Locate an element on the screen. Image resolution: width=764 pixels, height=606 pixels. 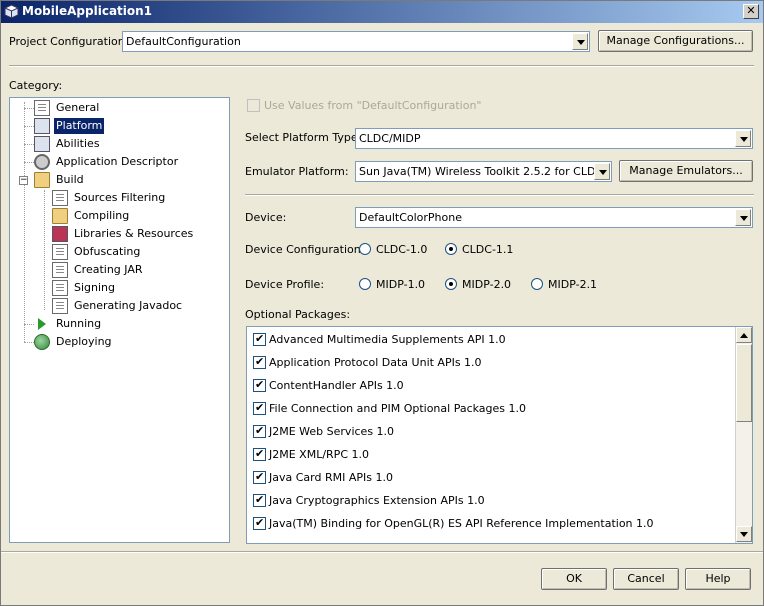
folder-icon is located at coordinates (42, 180).